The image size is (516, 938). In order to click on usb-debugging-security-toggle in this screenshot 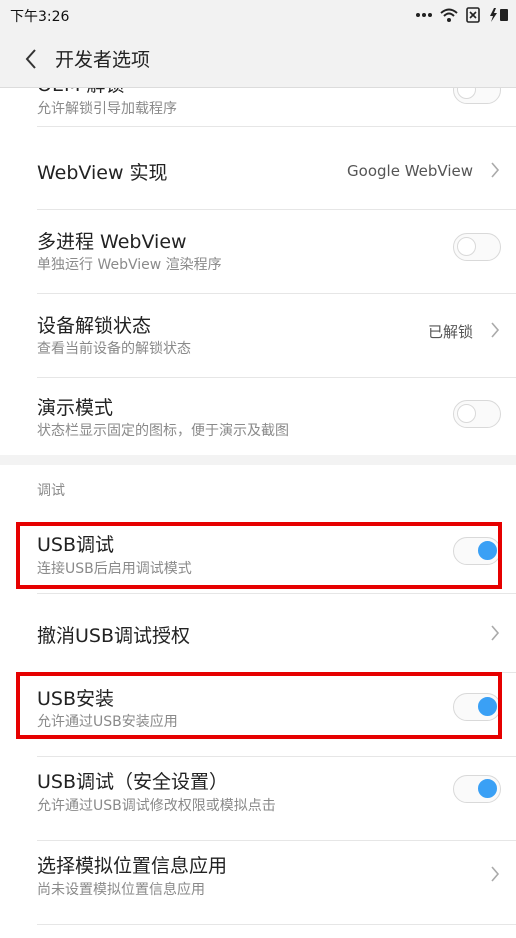, I will do `click(477, 789)`.